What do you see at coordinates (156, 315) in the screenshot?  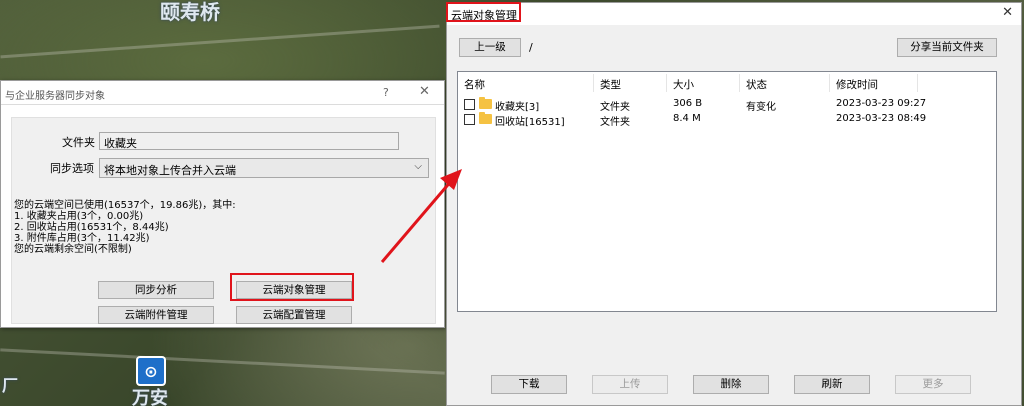 I see `cloud-attachments-button: 云端附件管理` at bounding box center [156, 315].